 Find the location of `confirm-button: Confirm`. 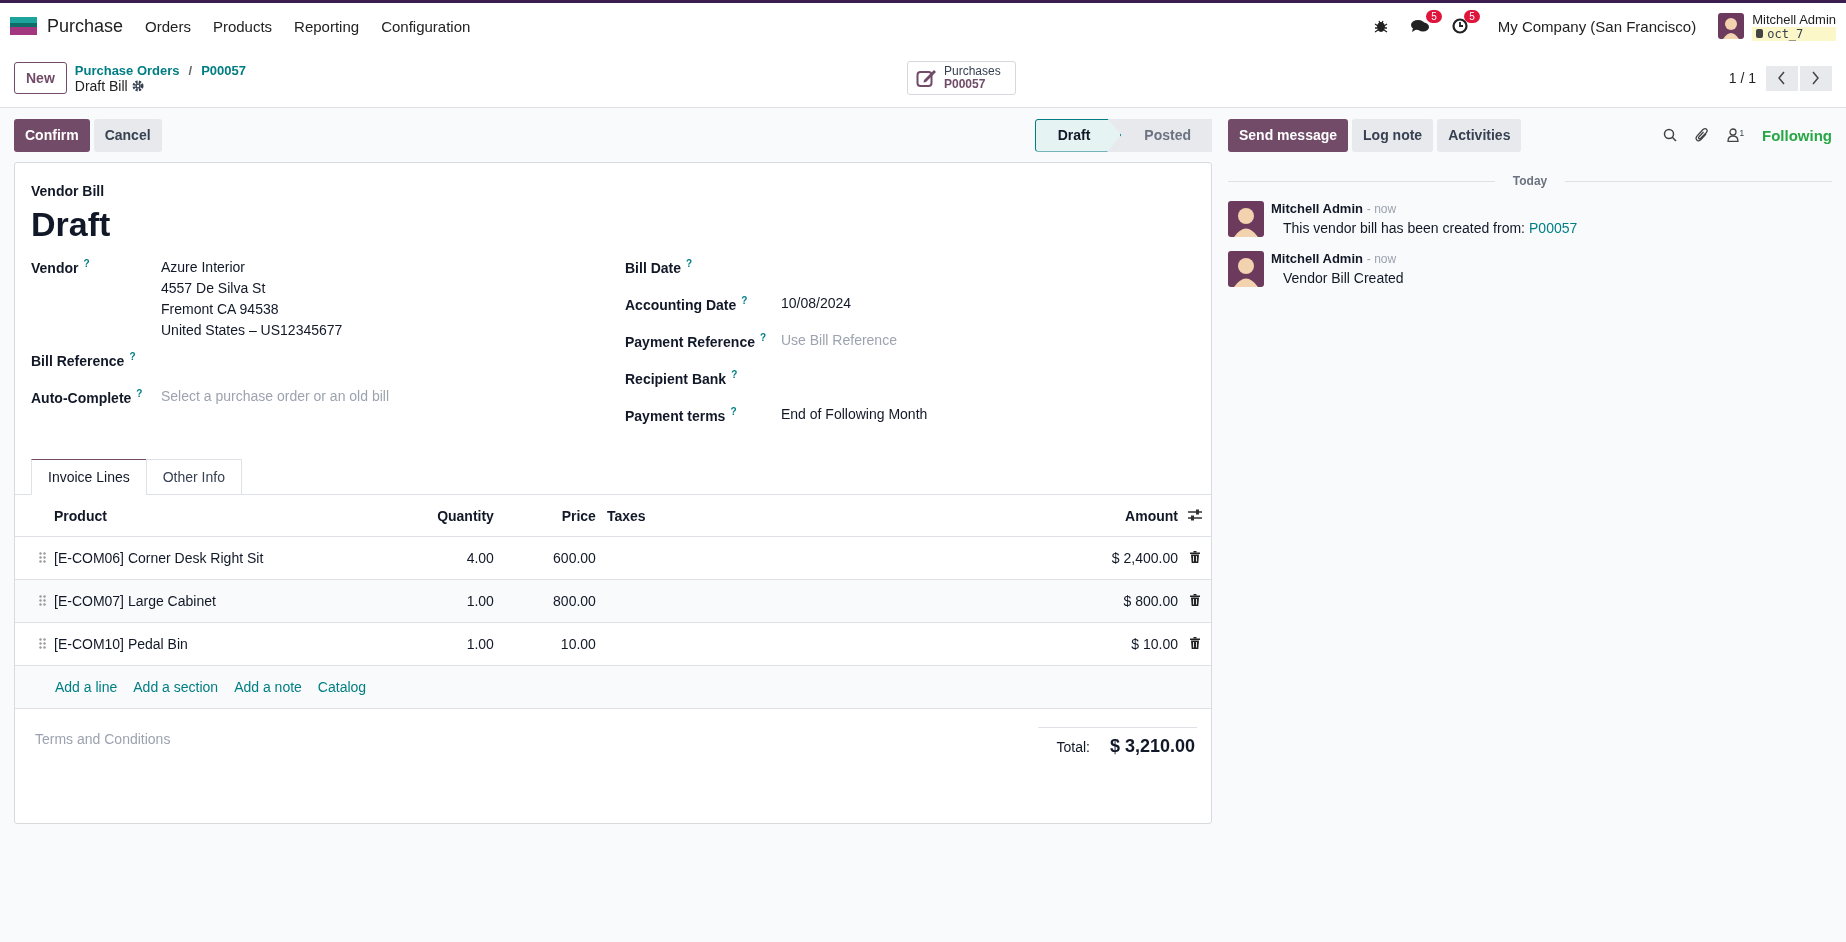

confirm-button: Confirm is located at coordinates (52, 135).